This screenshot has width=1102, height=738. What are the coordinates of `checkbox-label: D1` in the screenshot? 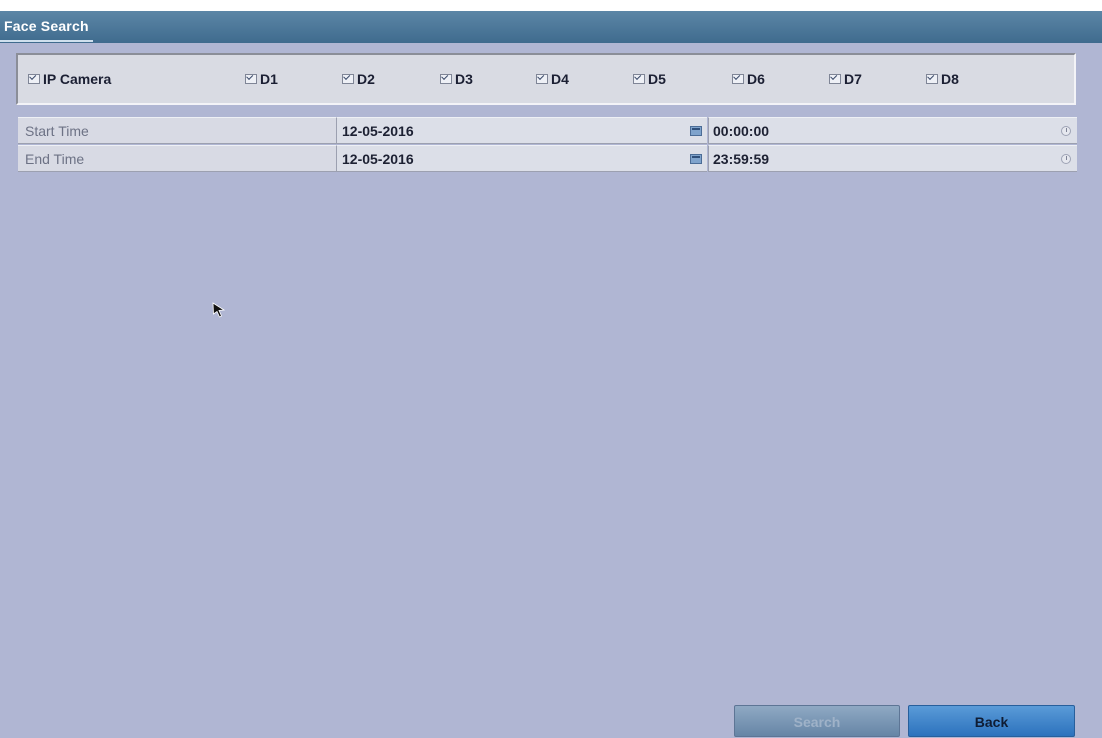 It's located at (269, 79).